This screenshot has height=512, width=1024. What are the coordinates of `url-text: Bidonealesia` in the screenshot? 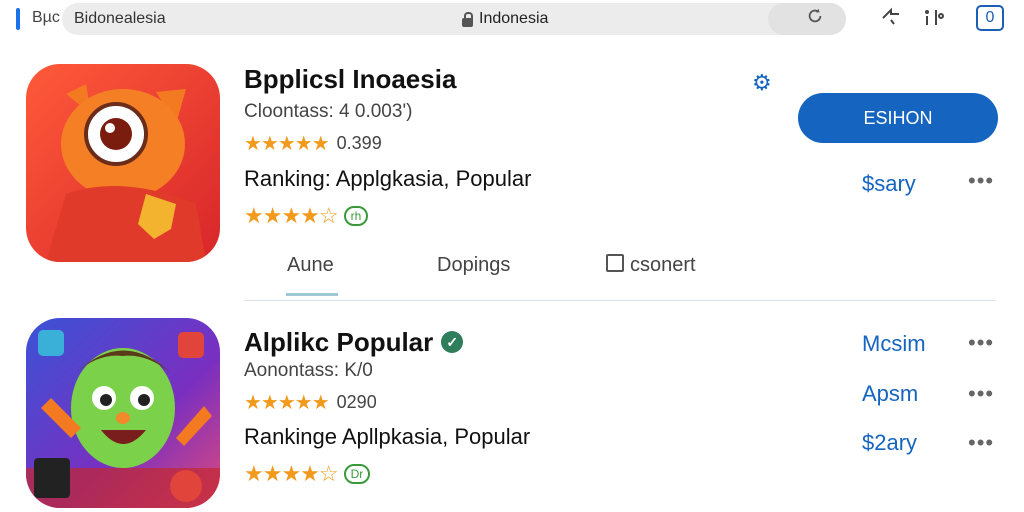 It's located at (120, 18).